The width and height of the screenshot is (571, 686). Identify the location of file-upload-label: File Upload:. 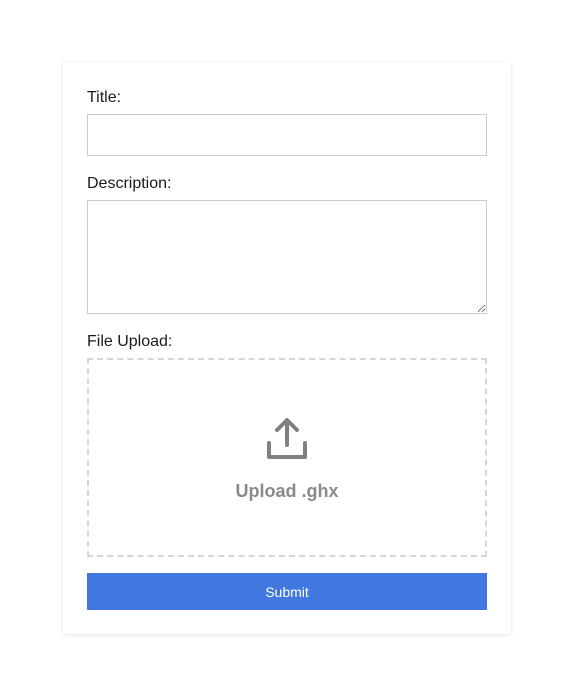
(130, 341).